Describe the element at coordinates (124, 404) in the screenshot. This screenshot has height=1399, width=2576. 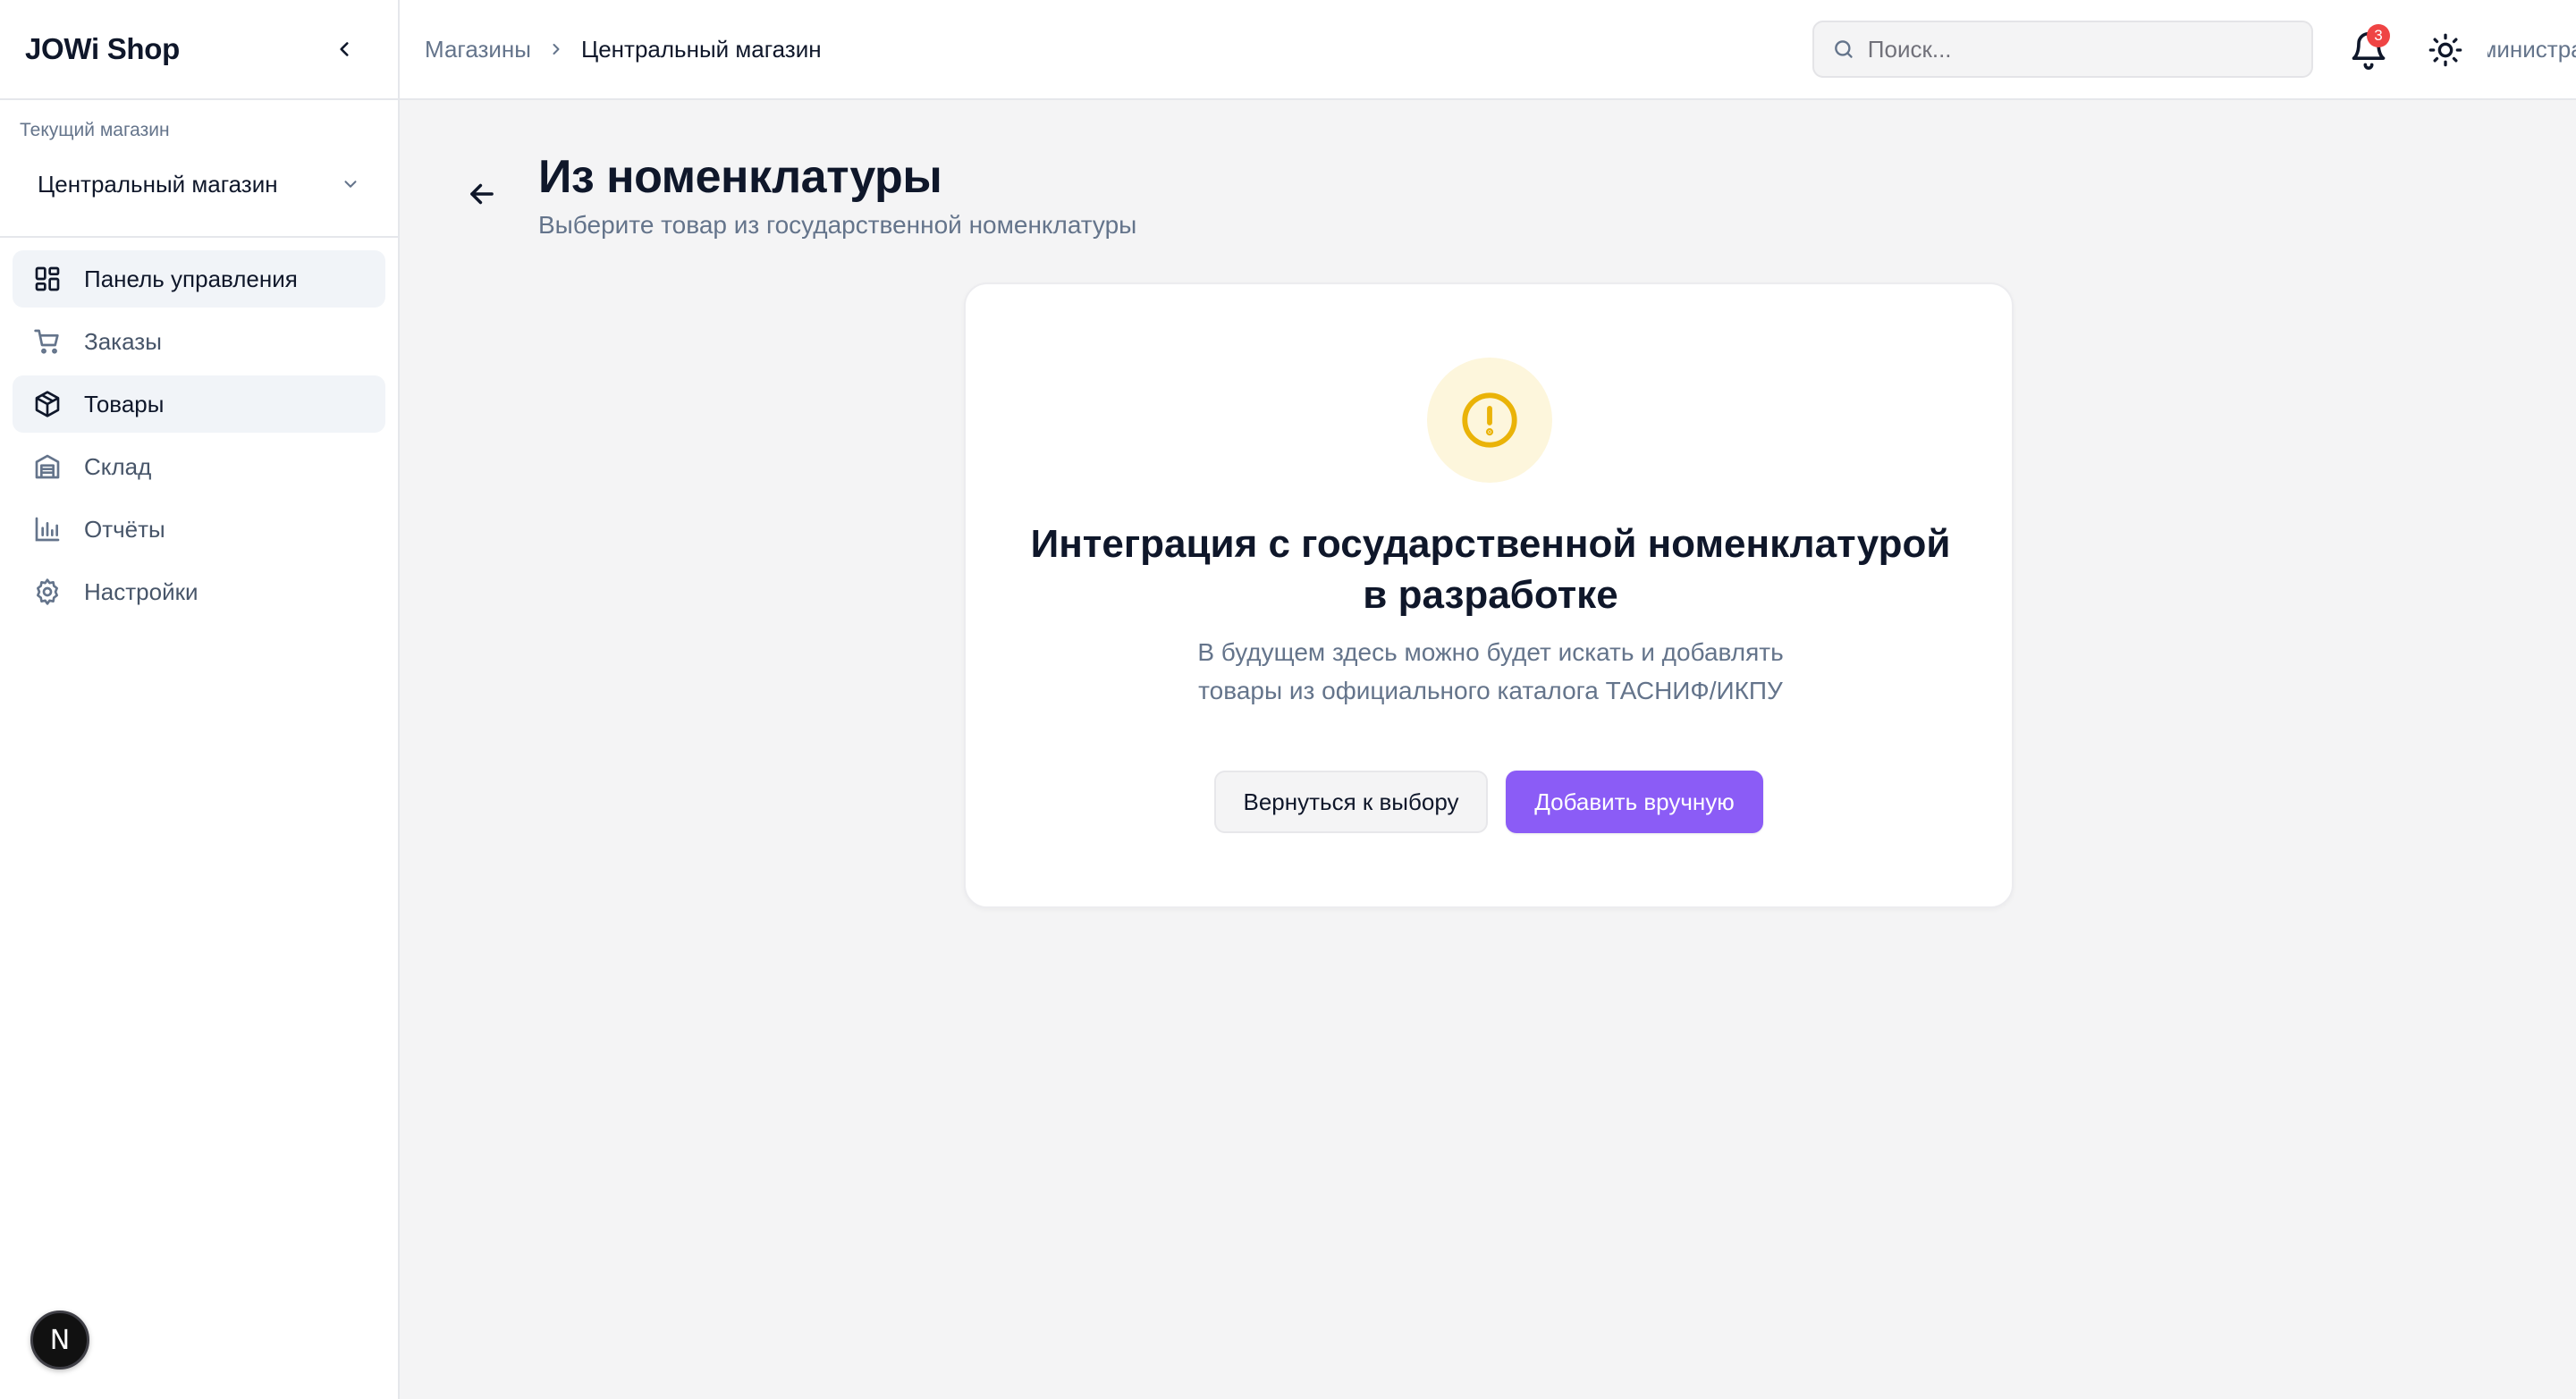
I see `sidebar-item-label: Товары` at that location.